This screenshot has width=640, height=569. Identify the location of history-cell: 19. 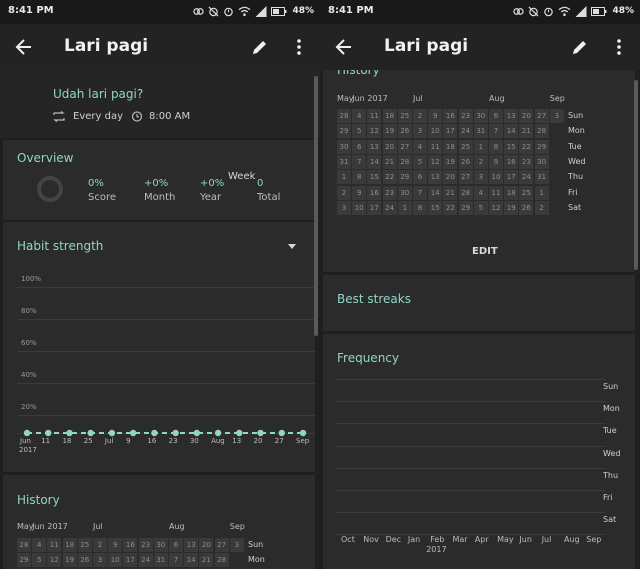
(450, 161).